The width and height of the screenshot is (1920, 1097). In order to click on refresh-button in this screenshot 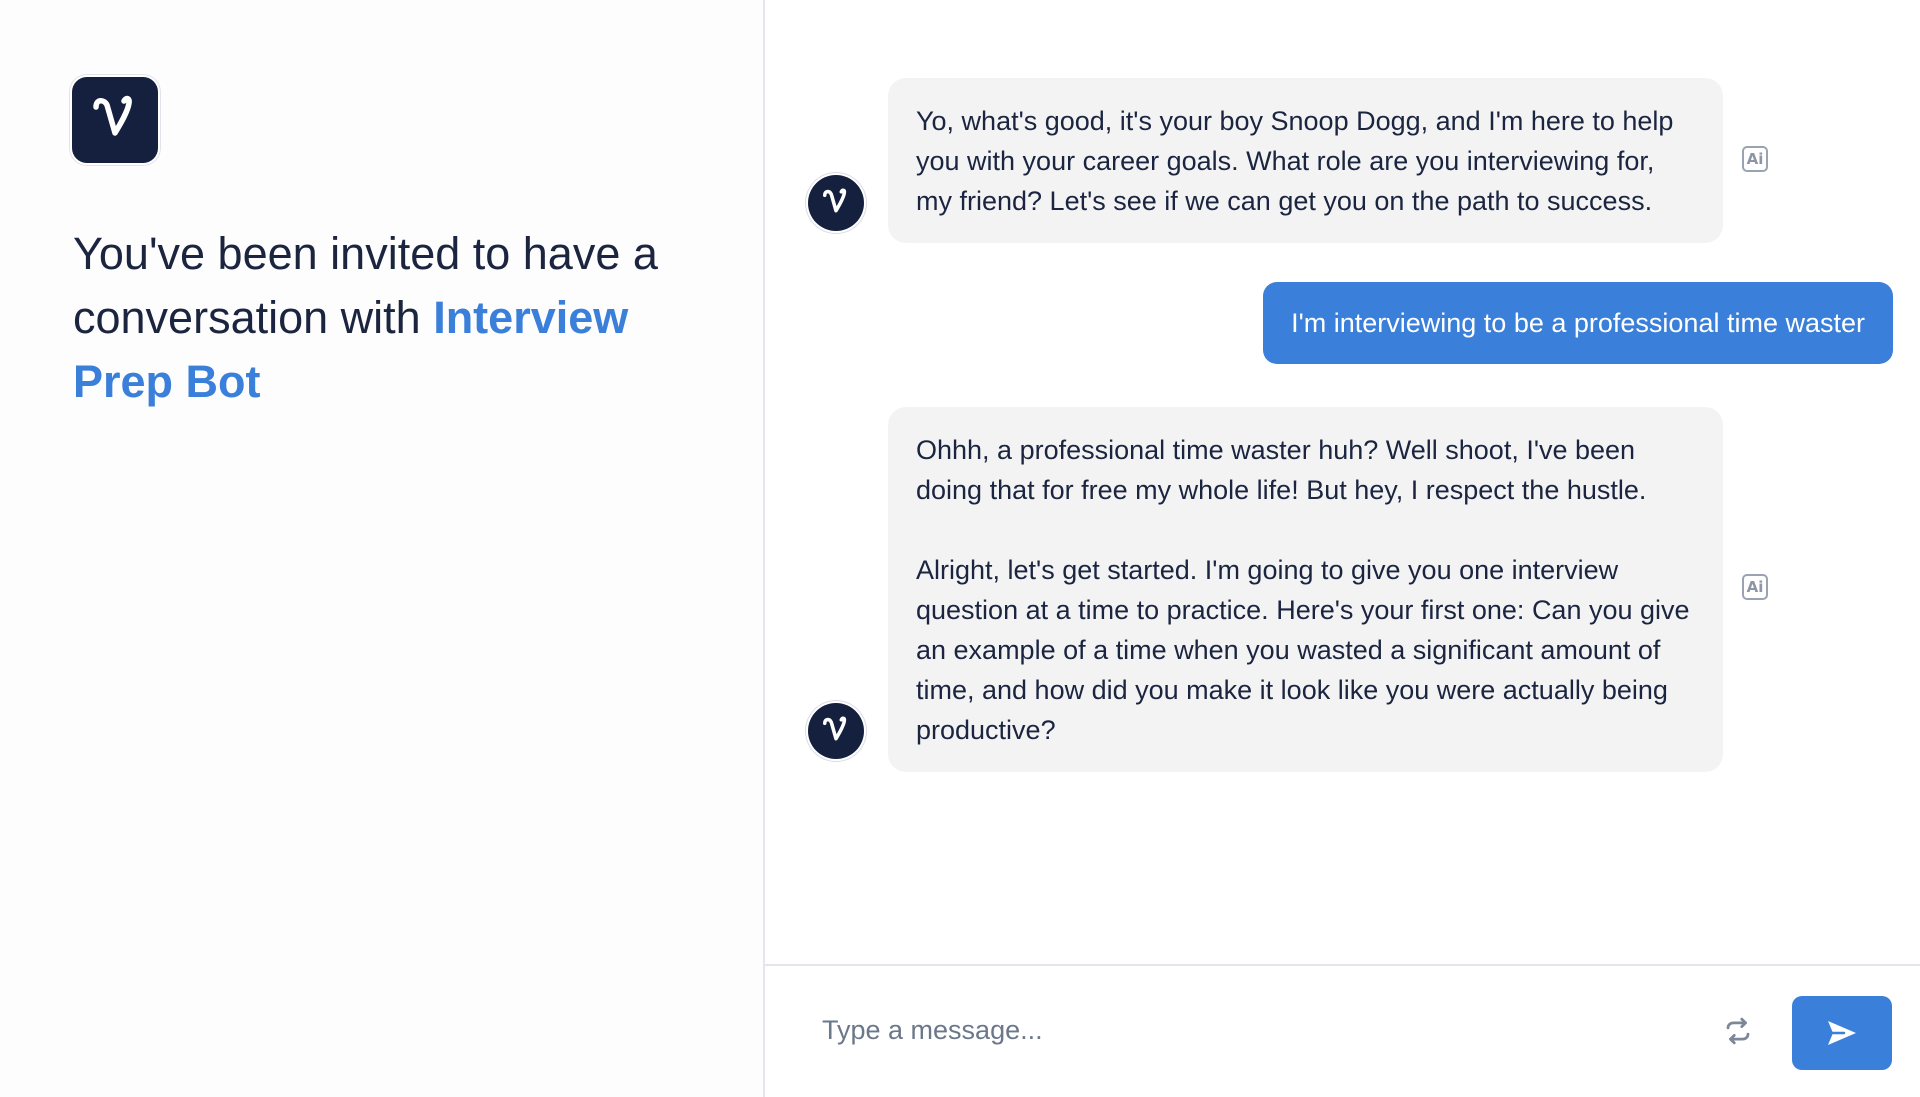, I will do `click(1738, 1031)`.